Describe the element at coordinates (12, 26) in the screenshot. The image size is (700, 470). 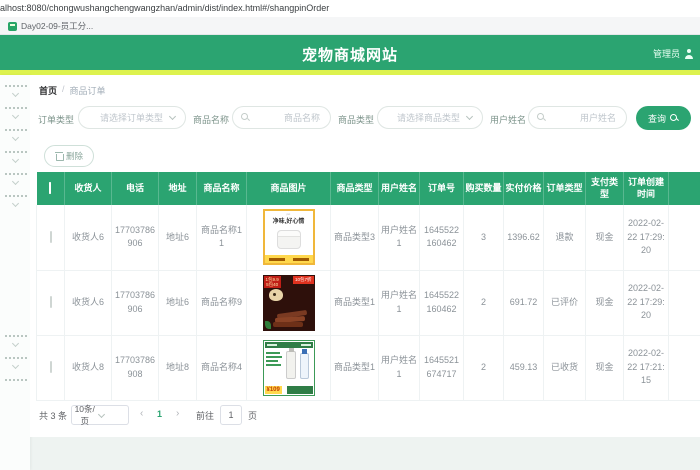
I see `bookmark-favicon` at that location.